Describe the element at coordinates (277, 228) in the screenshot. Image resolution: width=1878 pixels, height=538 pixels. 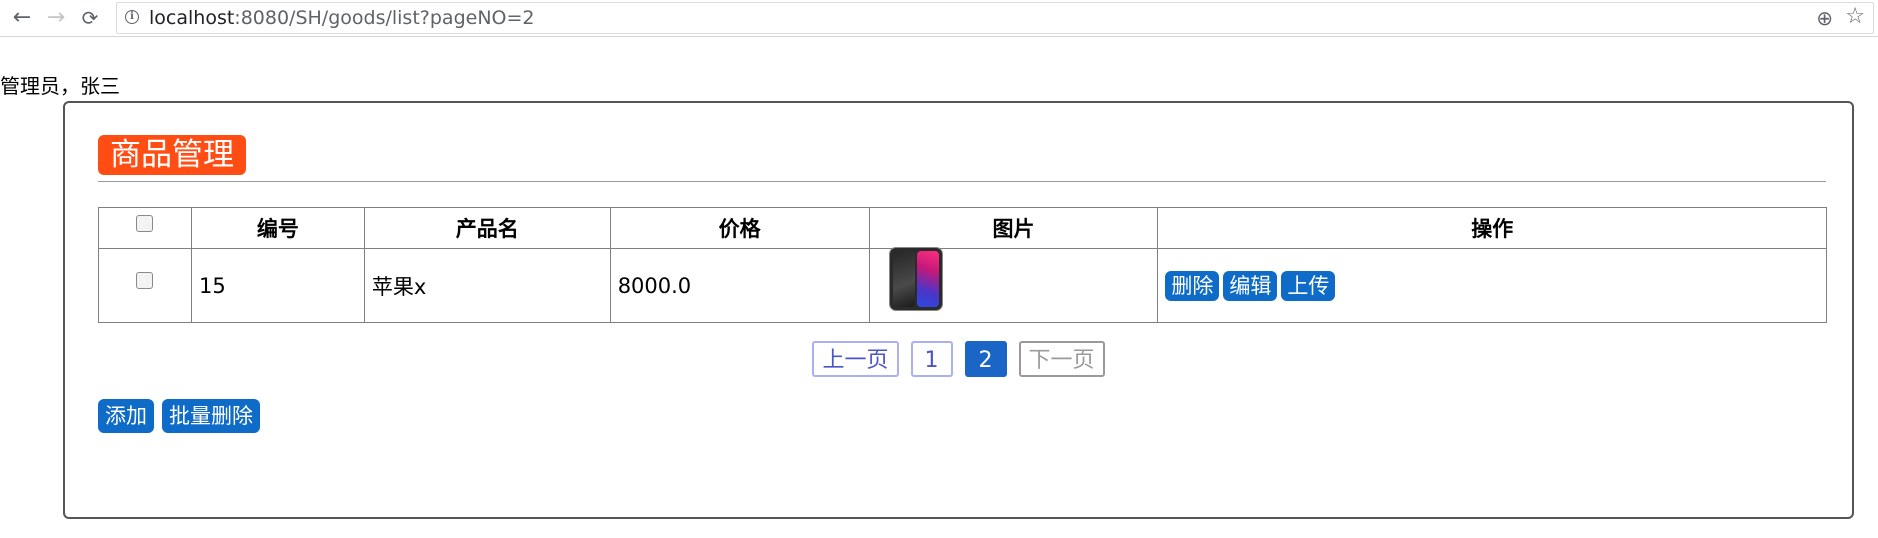
I see `column-header-id: 编号` at that location.